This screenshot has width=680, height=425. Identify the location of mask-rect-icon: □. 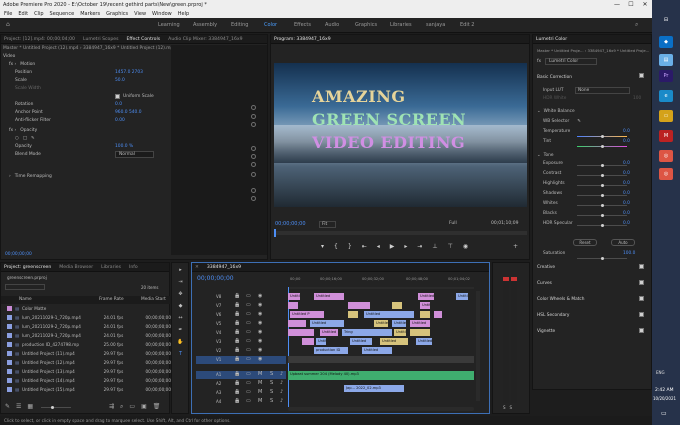
(25, 138).